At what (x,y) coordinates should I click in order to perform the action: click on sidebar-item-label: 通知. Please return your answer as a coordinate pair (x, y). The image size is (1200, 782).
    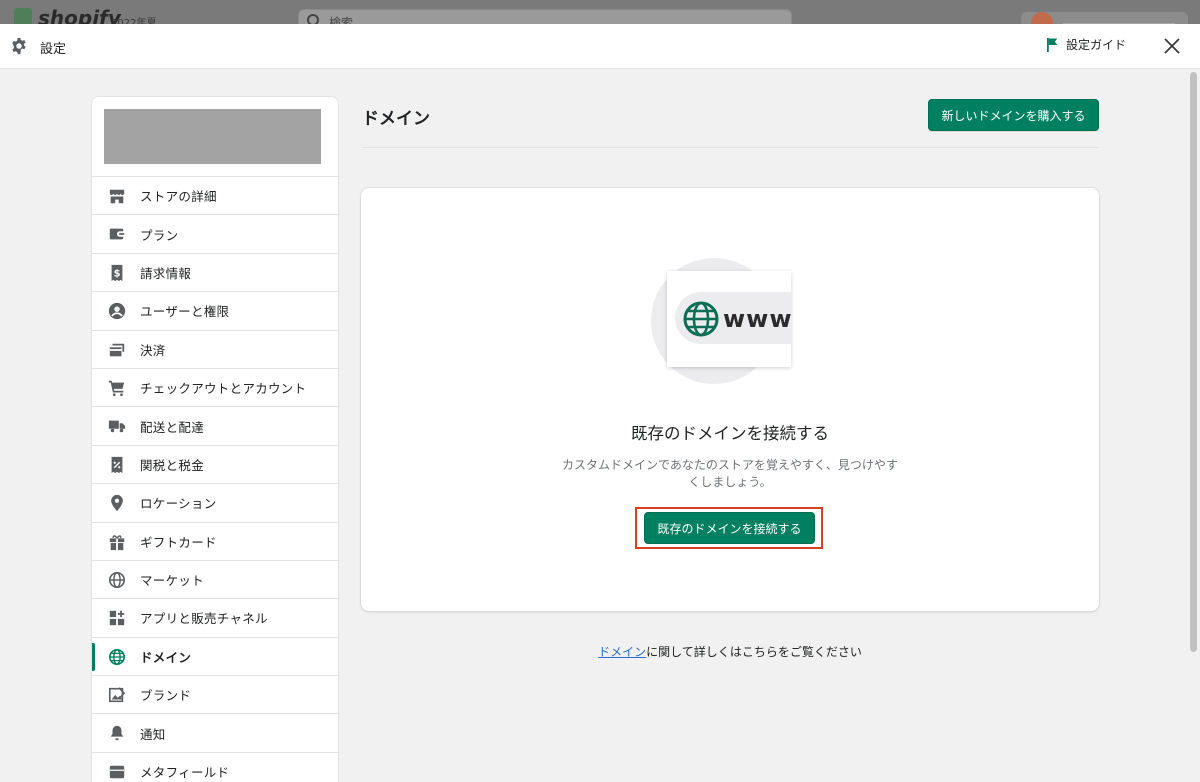
    Looking at the image, I should click on (153, 734).